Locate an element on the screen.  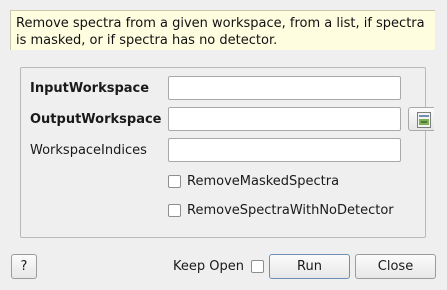
remove-masked-spectra-checkbox is located at coordinates (174, 181).